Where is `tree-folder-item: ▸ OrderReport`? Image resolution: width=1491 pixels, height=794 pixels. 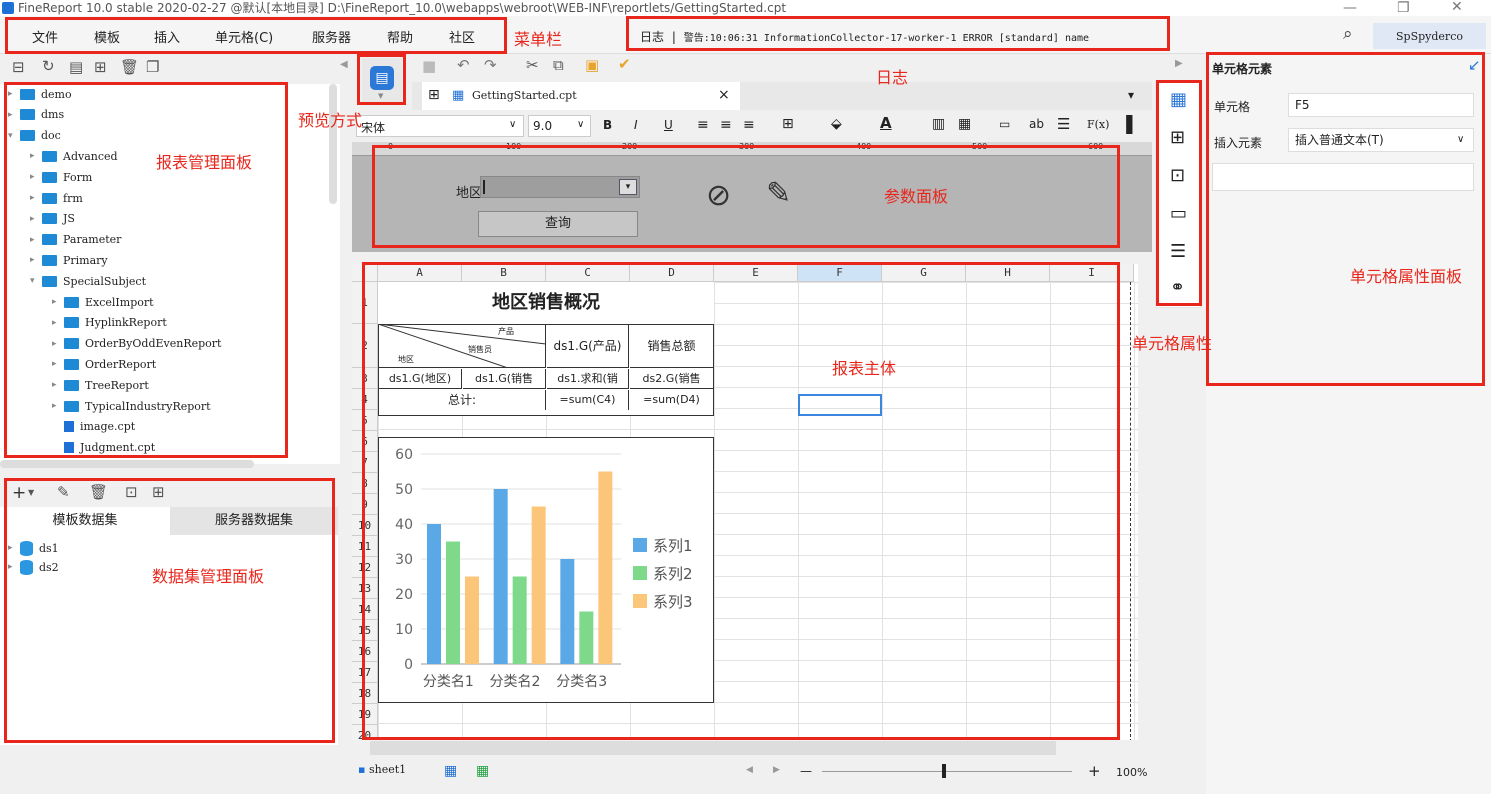 tree-folder-item: ▸ OrderReport is located at coordinates (104, 364).